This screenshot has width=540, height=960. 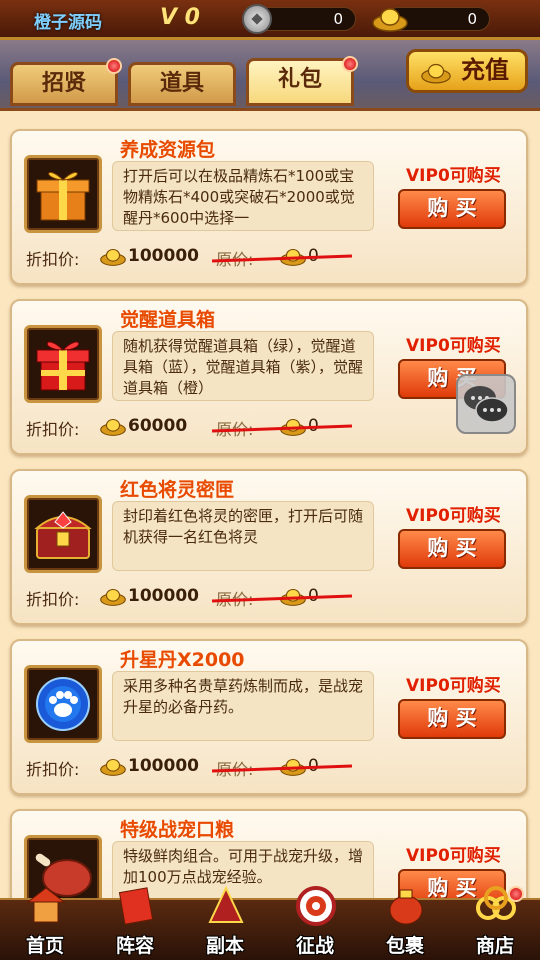 I want to click on nav-dungeon: 副本, so click(x=225, y=922).